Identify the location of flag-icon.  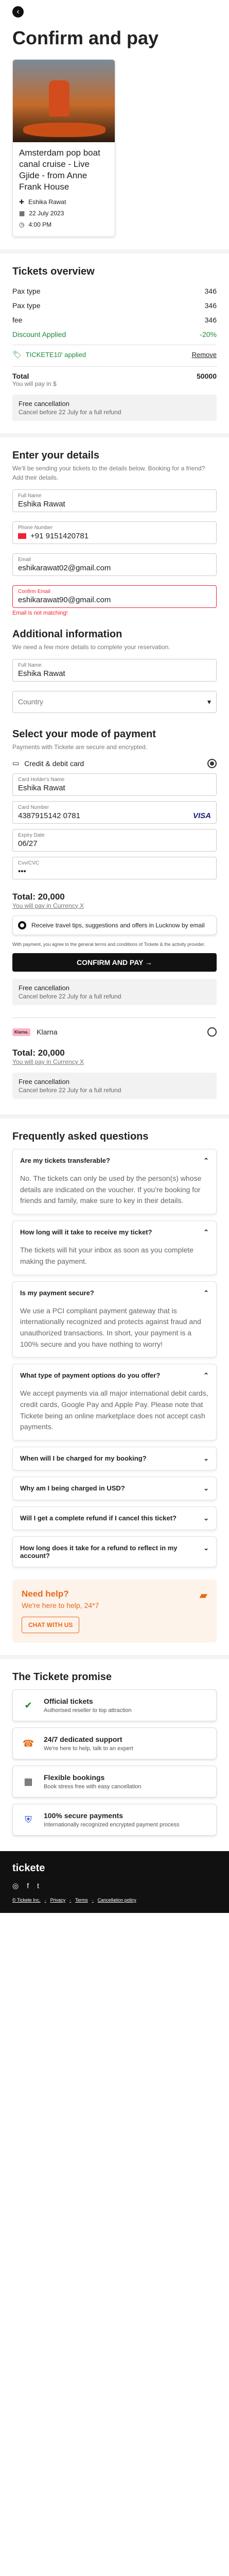
(22, 536).